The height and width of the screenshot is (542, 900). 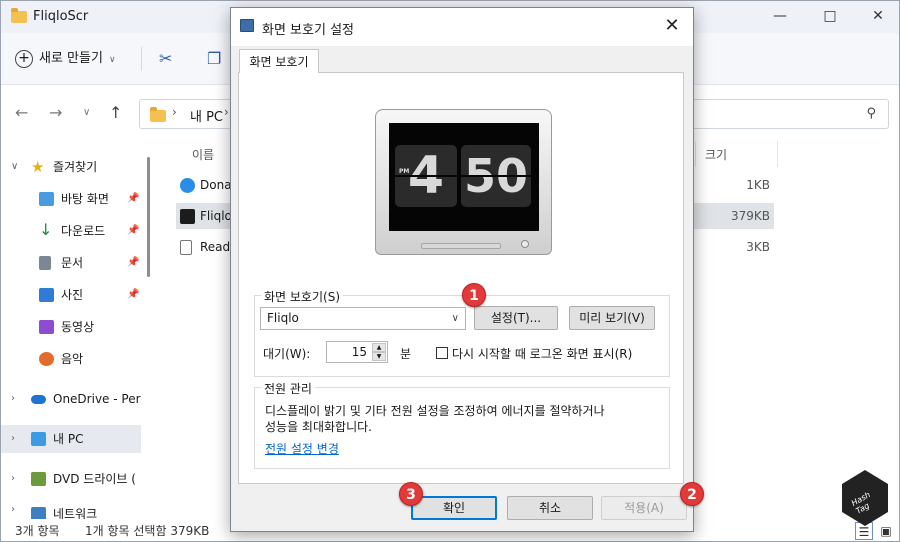 I want to click on sidebar-item-pictures: 사진 📌, so click(x=71, y=295).